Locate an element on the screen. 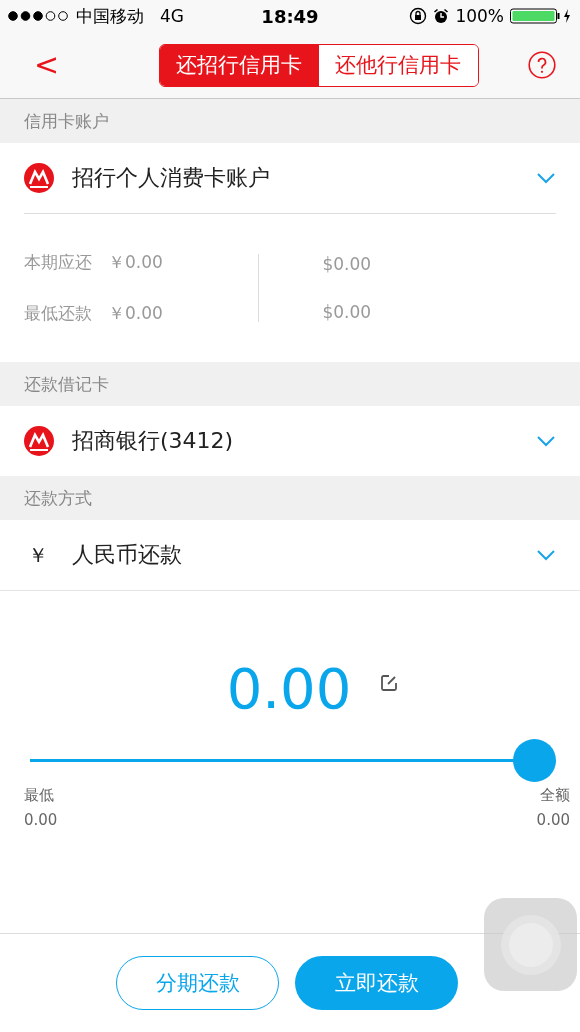 The height and width of the screenshot is (1032, 580). repay-now-button: 立即还款 is located at coordinates (376, 983).